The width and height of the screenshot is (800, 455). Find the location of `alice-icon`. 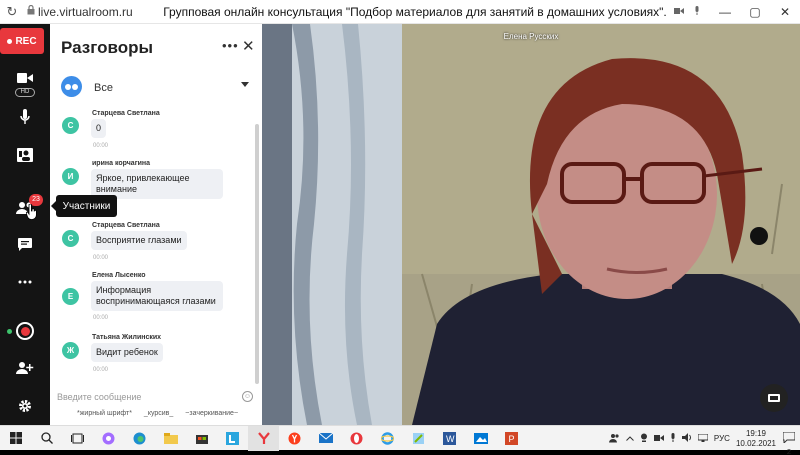

alice-icon is located at coordinates (108, 438).